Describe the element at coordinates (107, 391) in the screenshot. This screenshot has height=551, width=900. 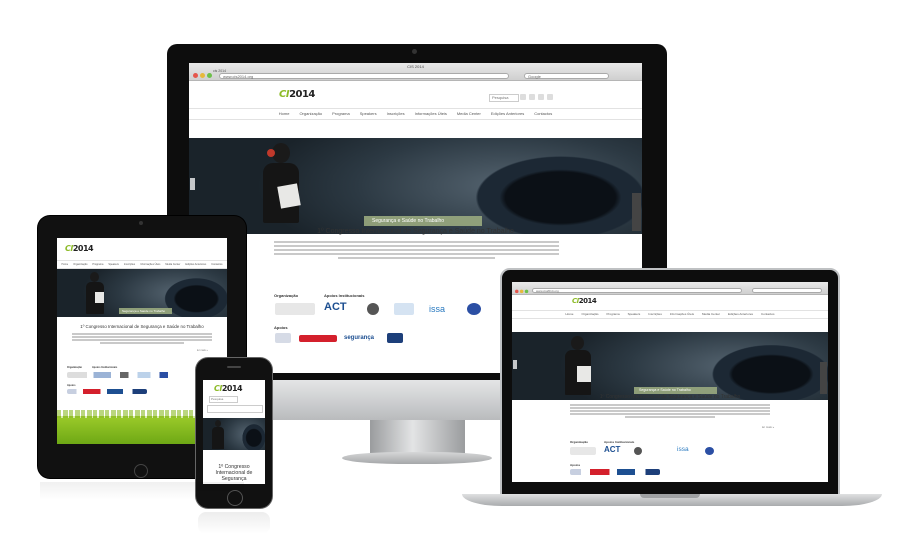
I see `ipad-sponsor-logos` at that location.